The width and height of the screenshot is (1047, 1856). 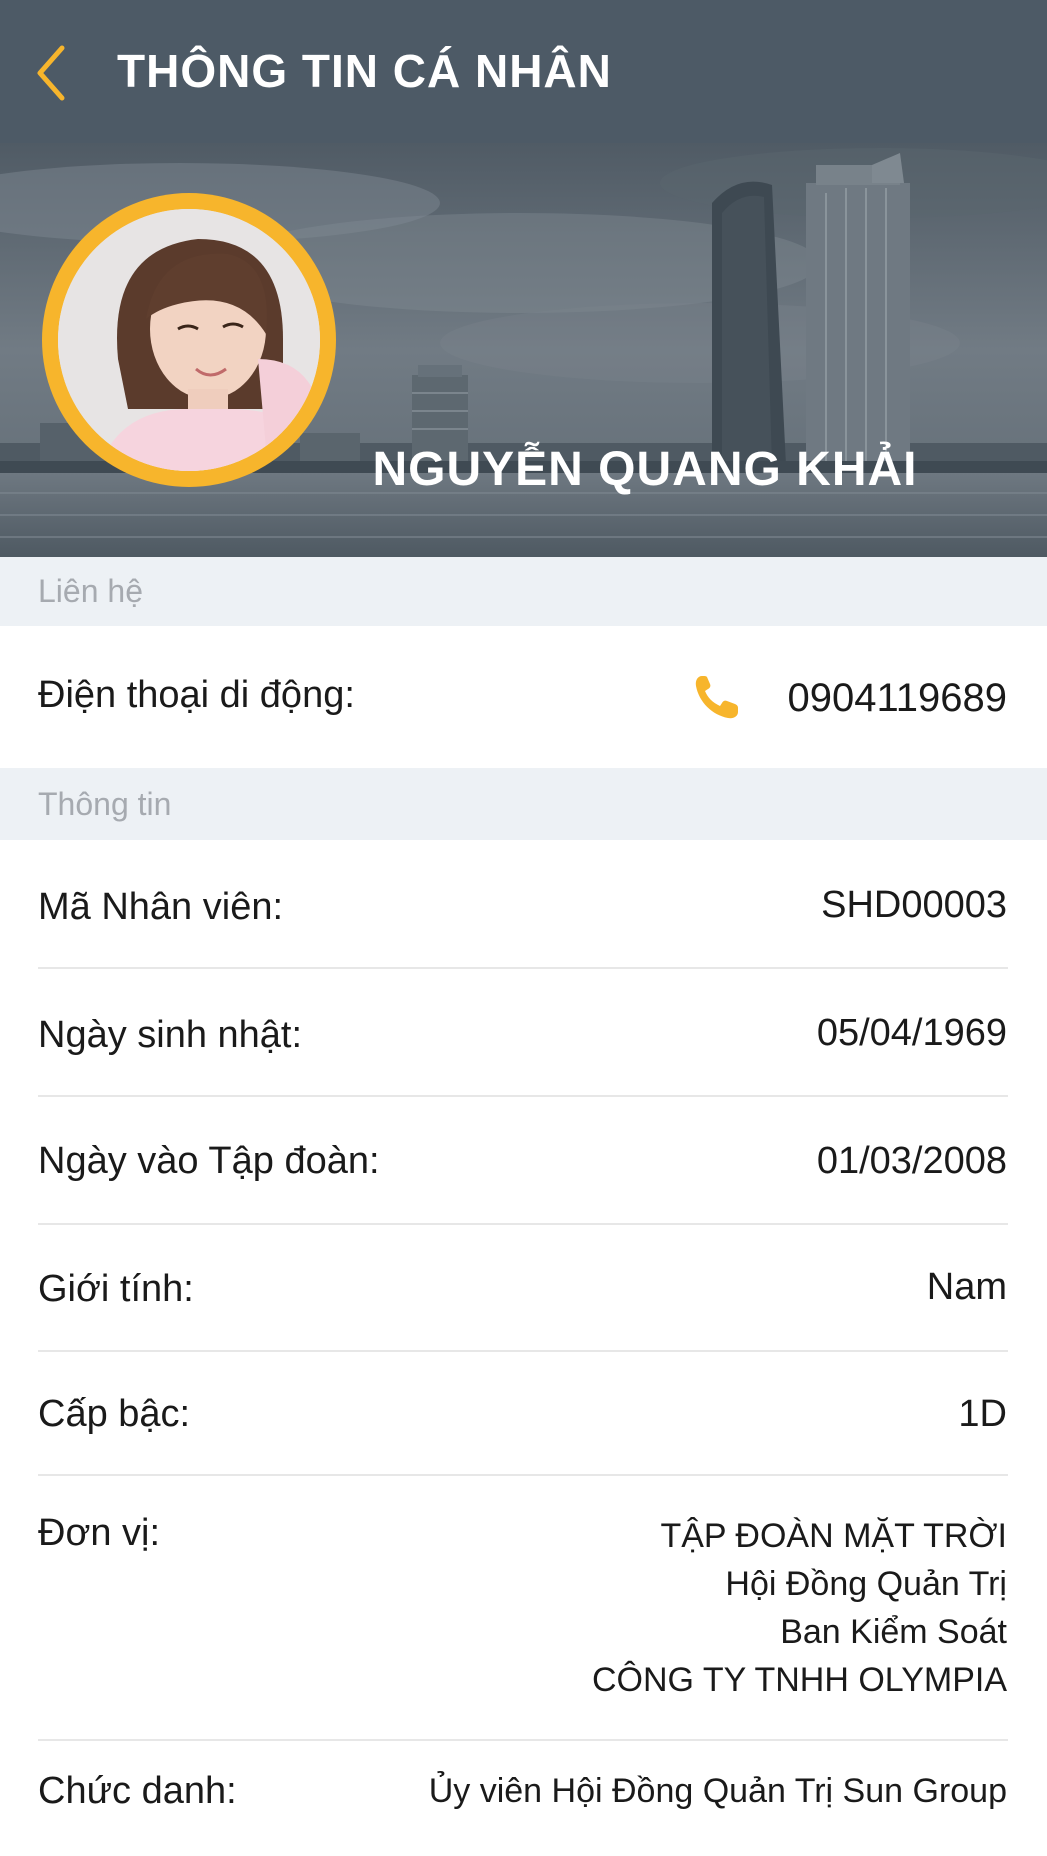 What do you see at coordinates (209, 1161) in the screenshot?
I see `join-date-label: Ngày vào Tập đoàn:` at bounding box center [209, 1161].